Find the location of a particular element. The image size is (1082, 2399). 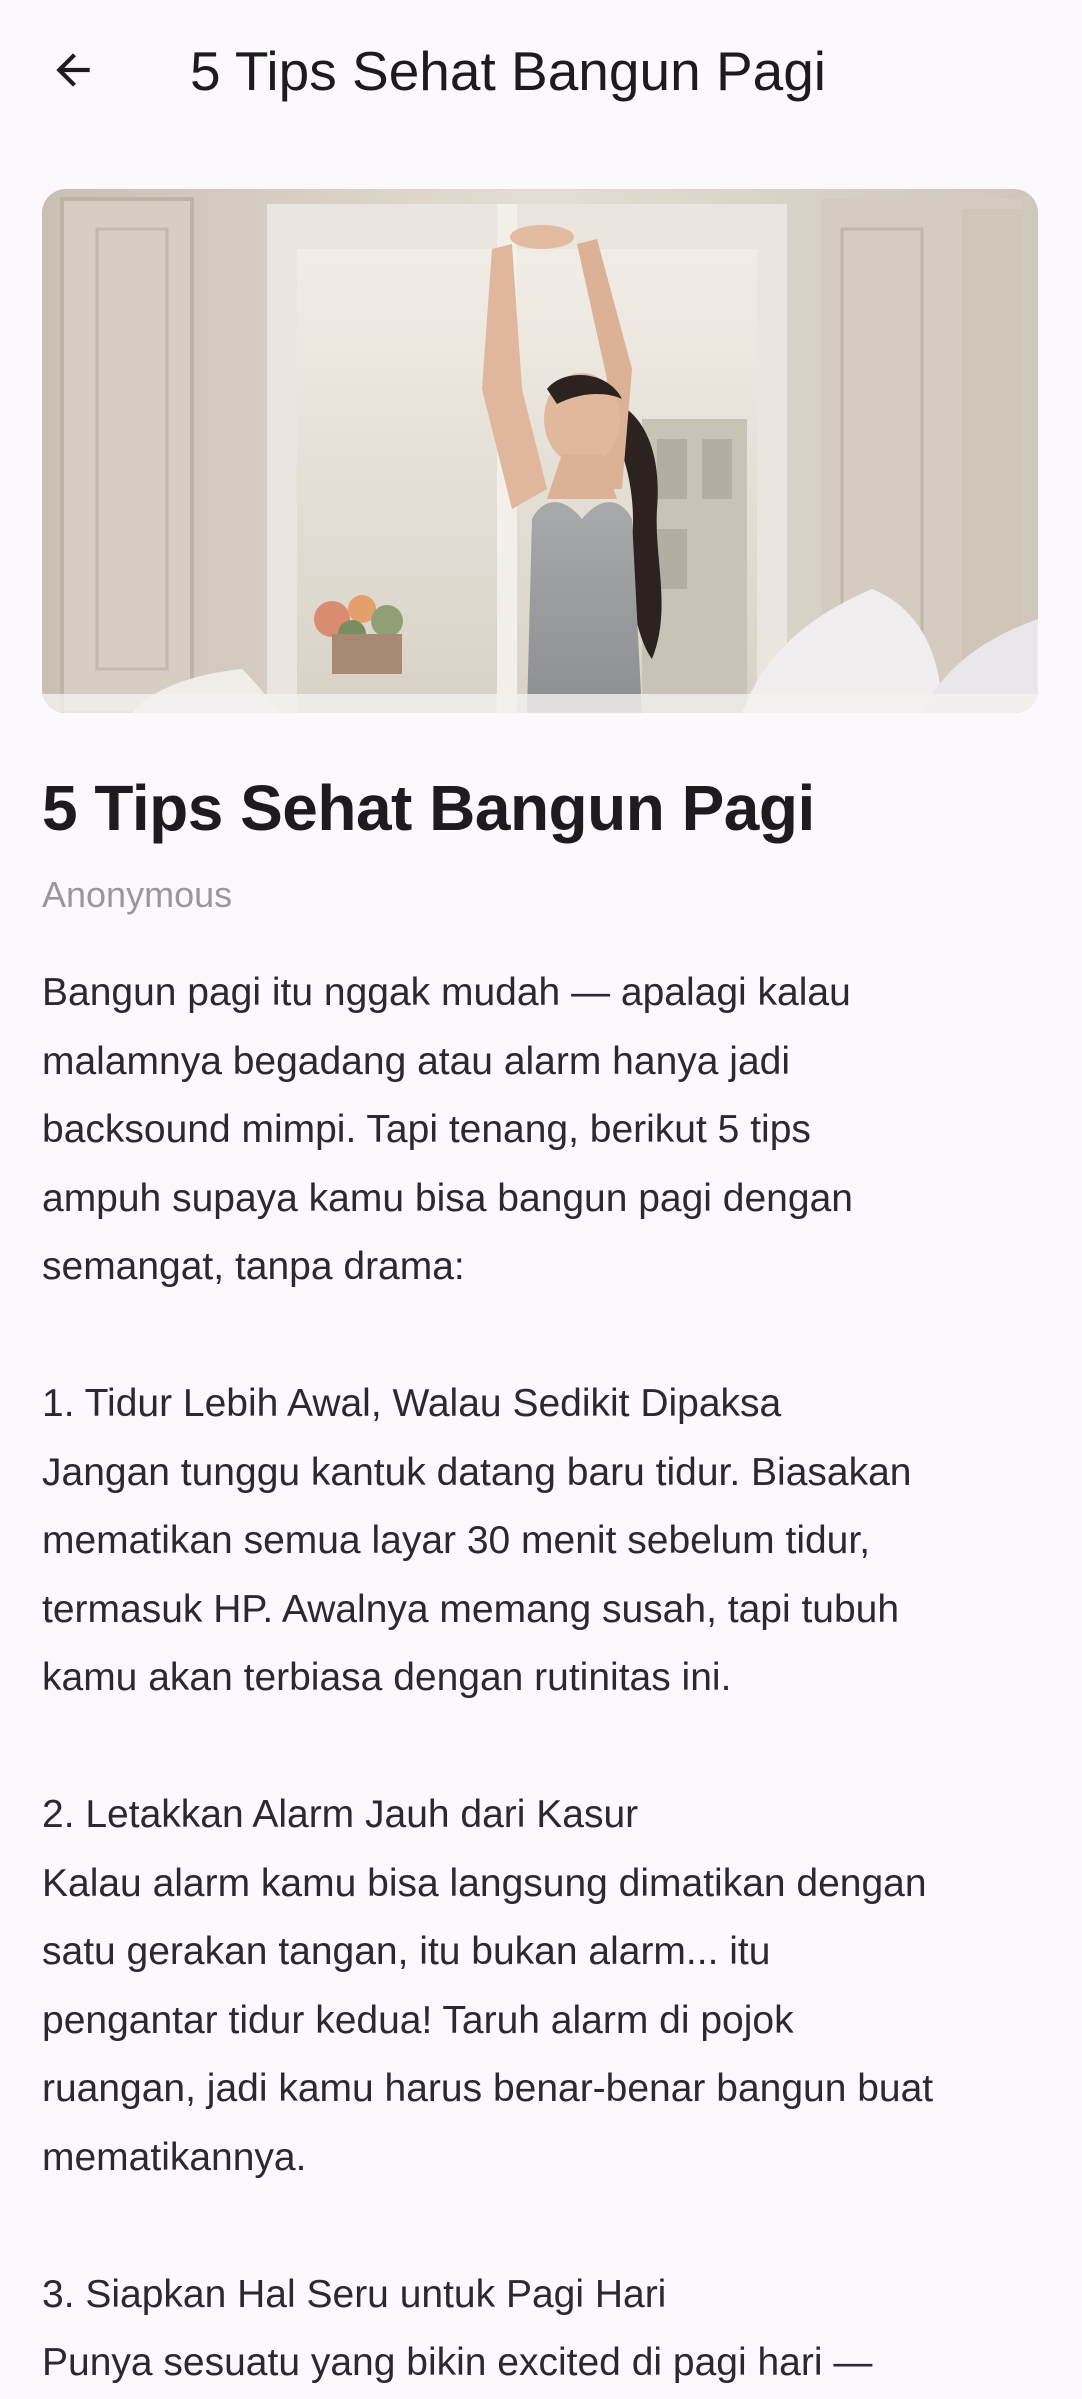

back-button is located at coordinates (73, 70).